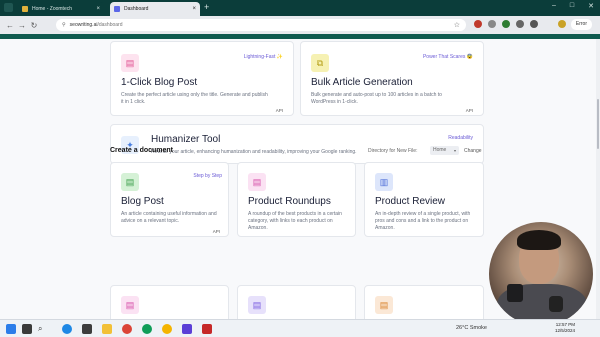 The width and height of the screenshot is (600, 337). What do you see at coordinates (520, 24) in the screenshot?
I see `extensions-puzzle-icon` at bounding box center [520, 24].